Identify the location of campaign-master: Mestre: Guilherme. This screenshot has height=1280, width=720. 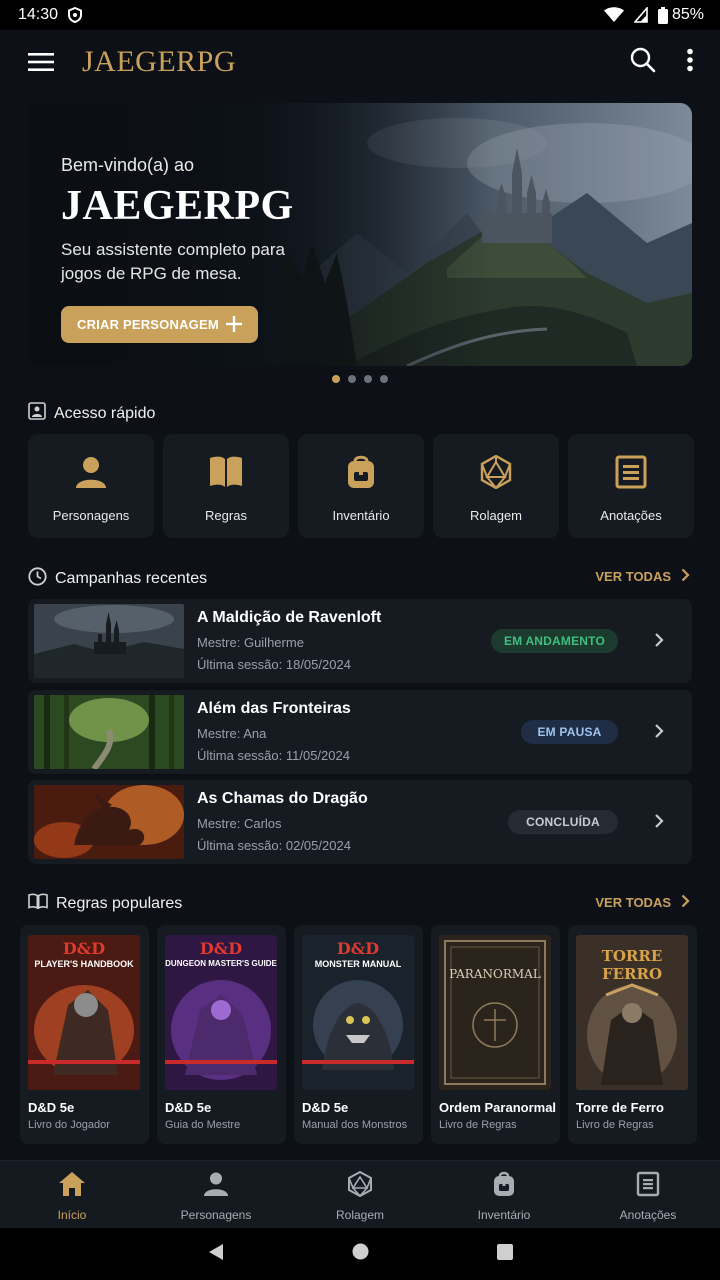
(250, 642).